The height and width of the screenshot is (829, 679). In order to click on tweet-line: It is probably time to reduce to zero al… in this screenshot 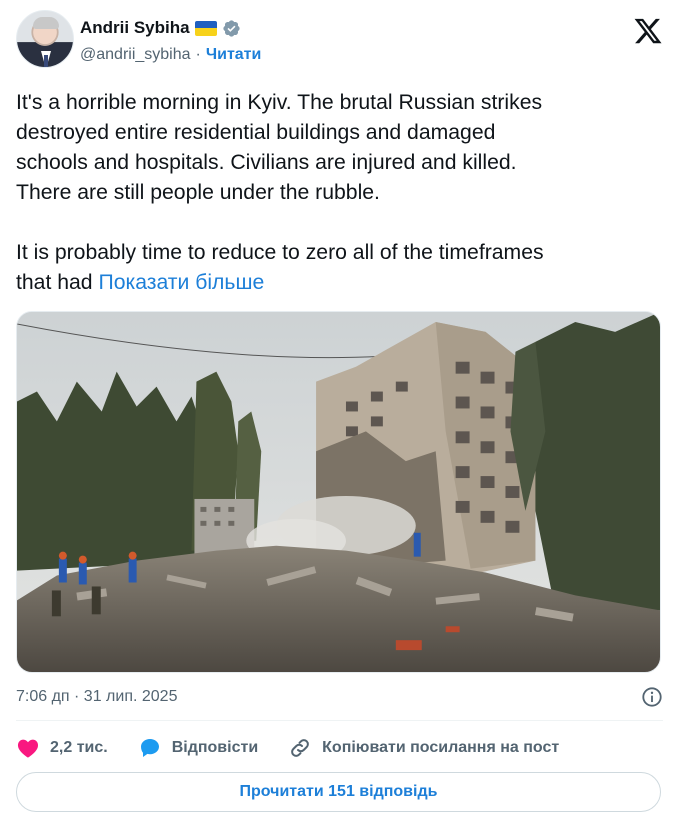, I will do `click(280, 252)`.